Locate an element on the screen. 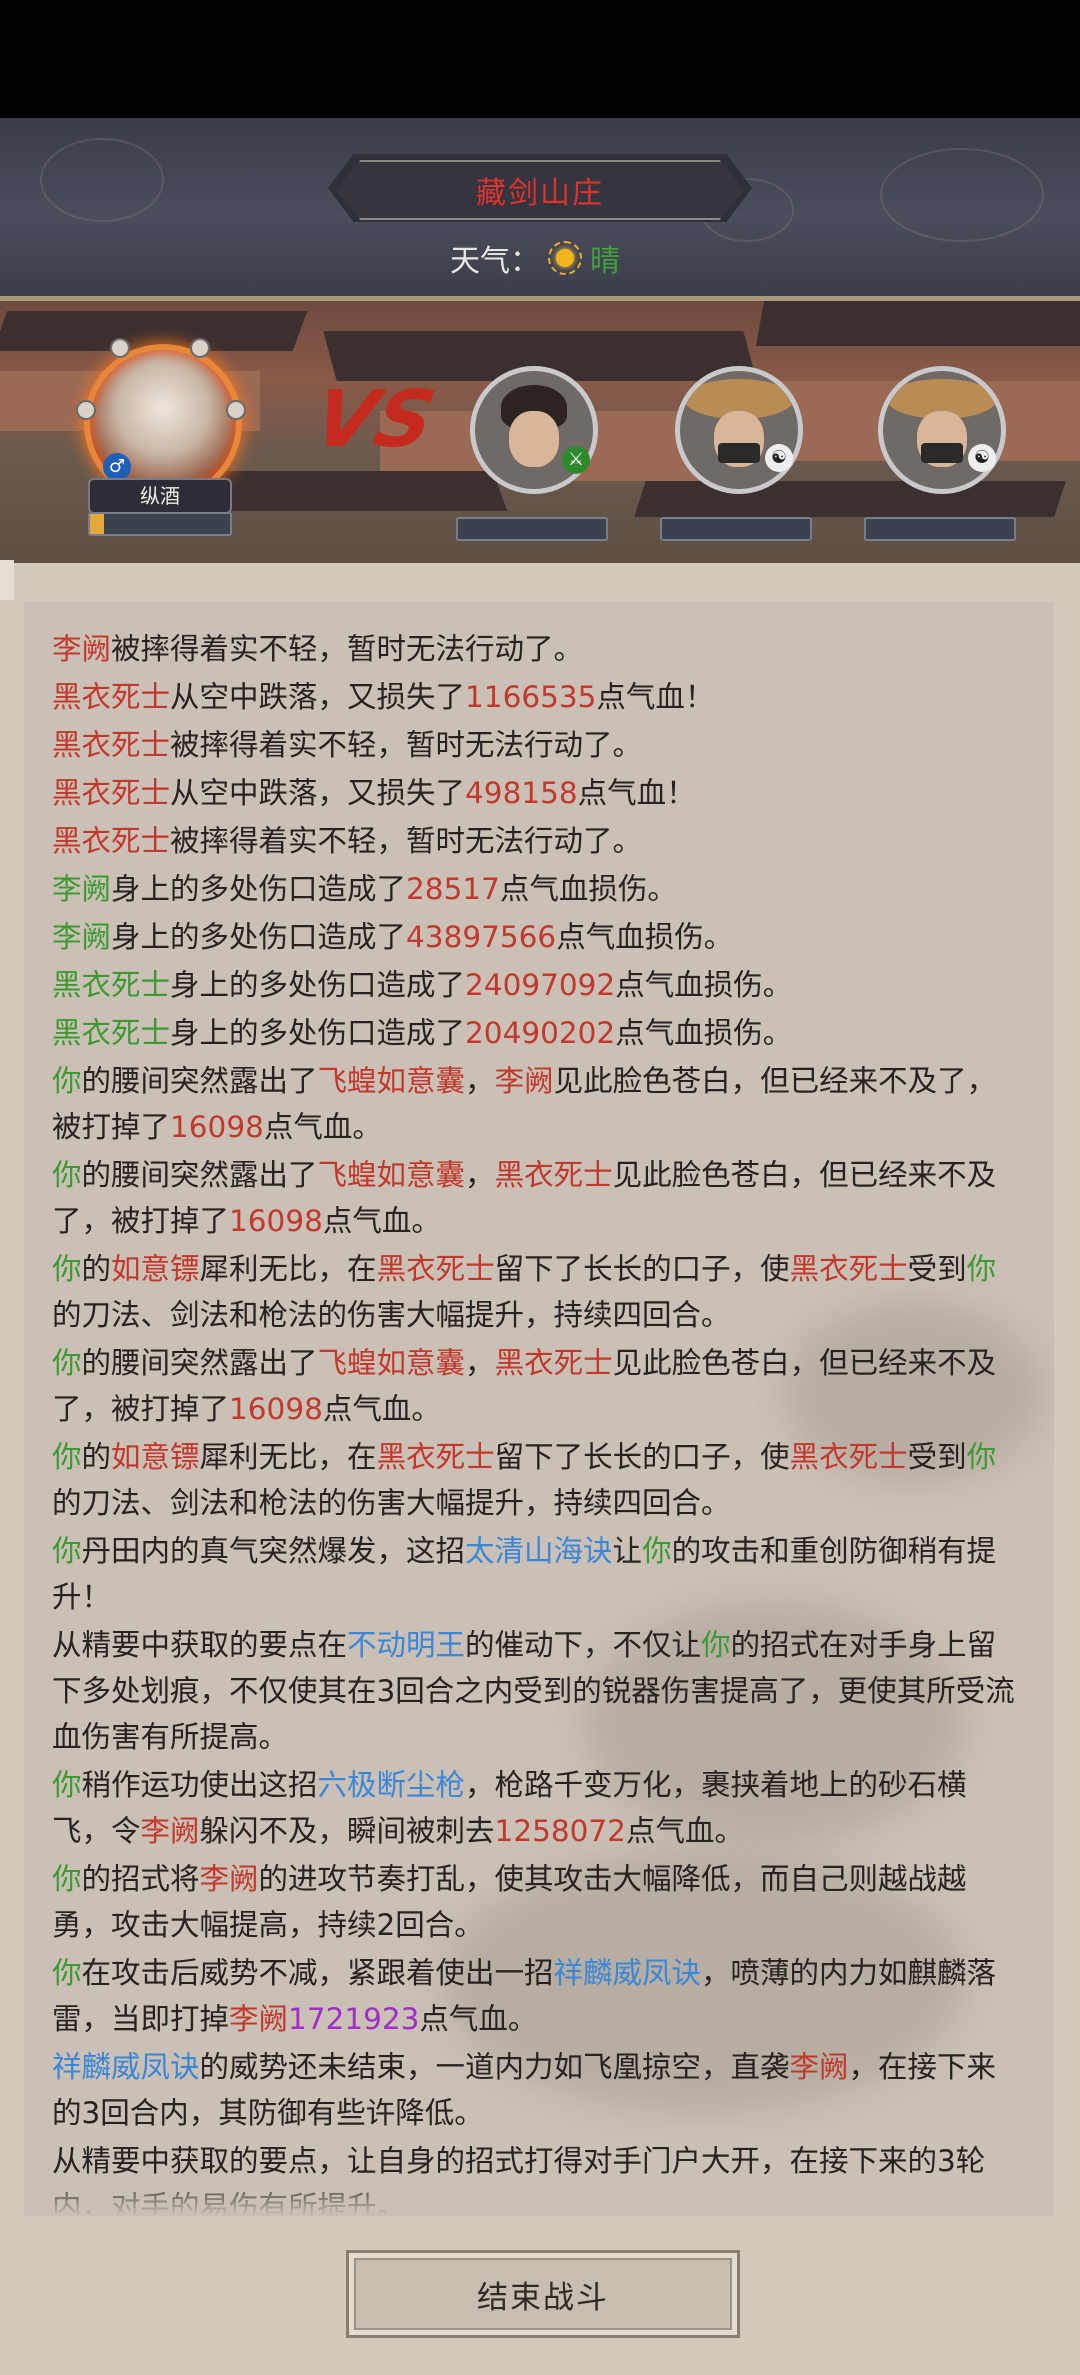  log-segment: 太清山海诀 is located at coordinates (539, 1551).